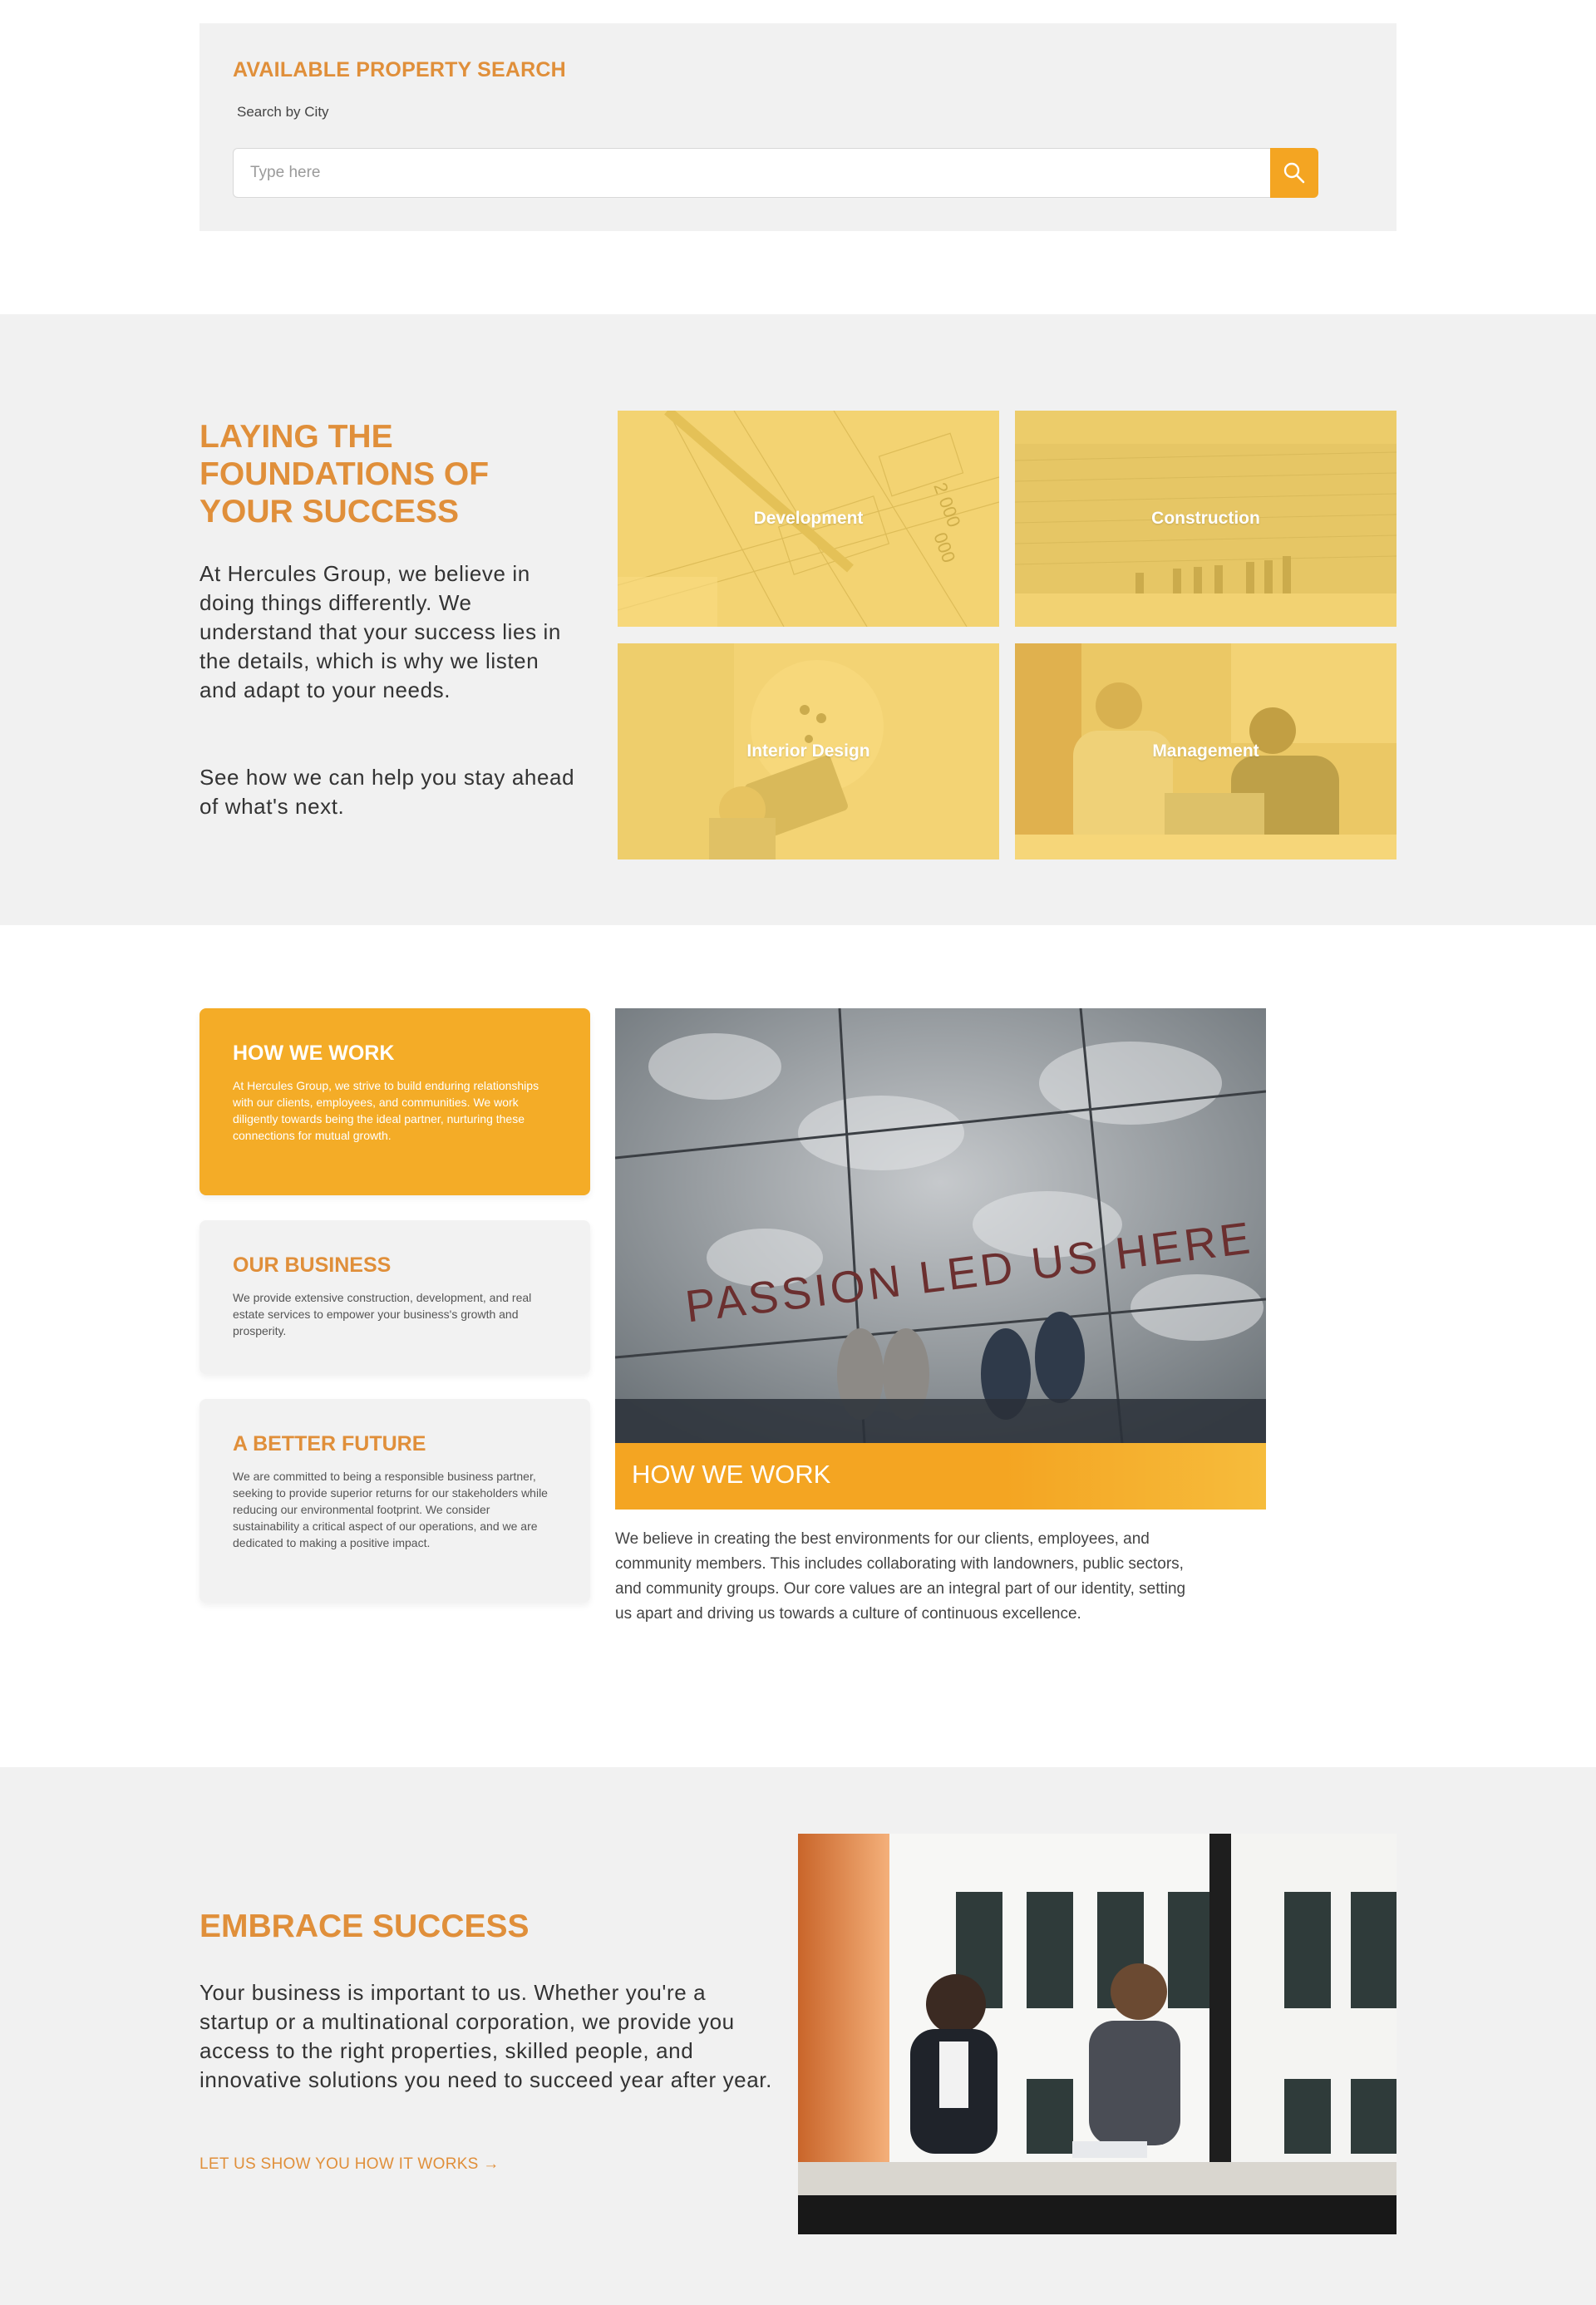  I want to click on how-it-works-link: LET US SHOW YOU HOW IT WORKS →, so click(350, 2164).